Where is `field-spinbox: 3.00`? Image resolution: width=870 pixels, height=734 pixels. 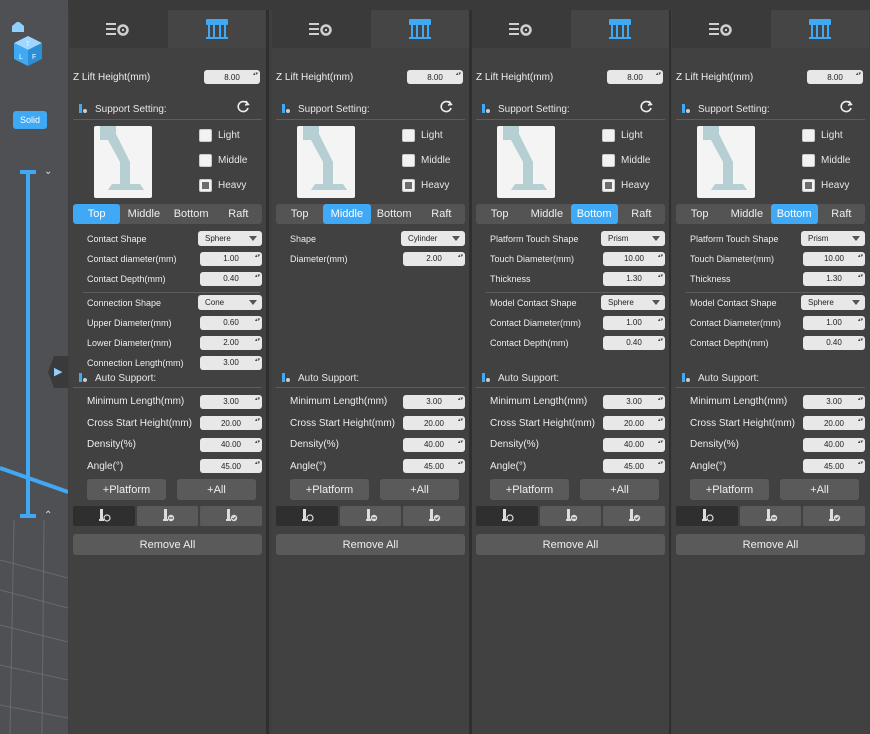 field-spinbox: 3.00 is located at coordinates (231, 362).